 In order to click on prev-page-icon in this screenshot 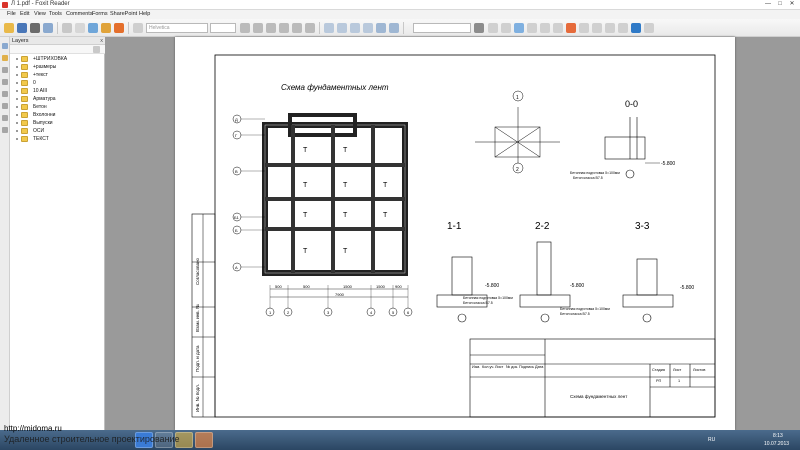, I will do `click(342, 28)`.